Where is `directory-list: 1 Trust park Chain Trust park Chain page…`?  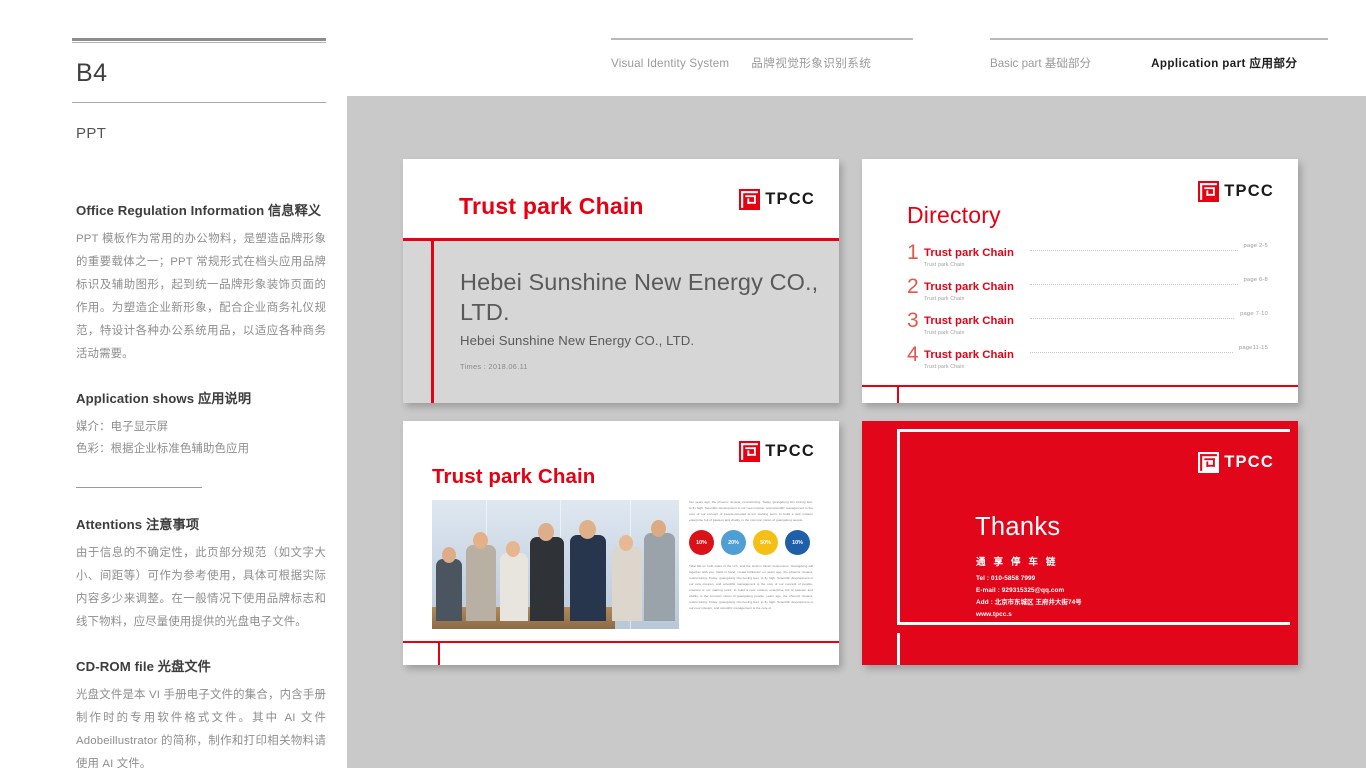
directory-list: 1 Trust park Chain Trust park Chain page… is located at coordinates (1087, 310).